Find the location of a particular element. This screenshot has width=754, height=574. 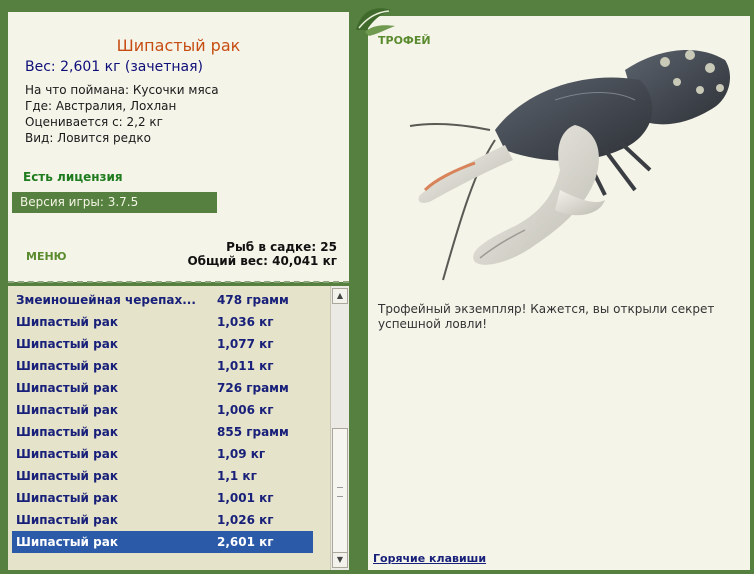

list-item-weight: 726 грамм is located at coordinates (253, 388).